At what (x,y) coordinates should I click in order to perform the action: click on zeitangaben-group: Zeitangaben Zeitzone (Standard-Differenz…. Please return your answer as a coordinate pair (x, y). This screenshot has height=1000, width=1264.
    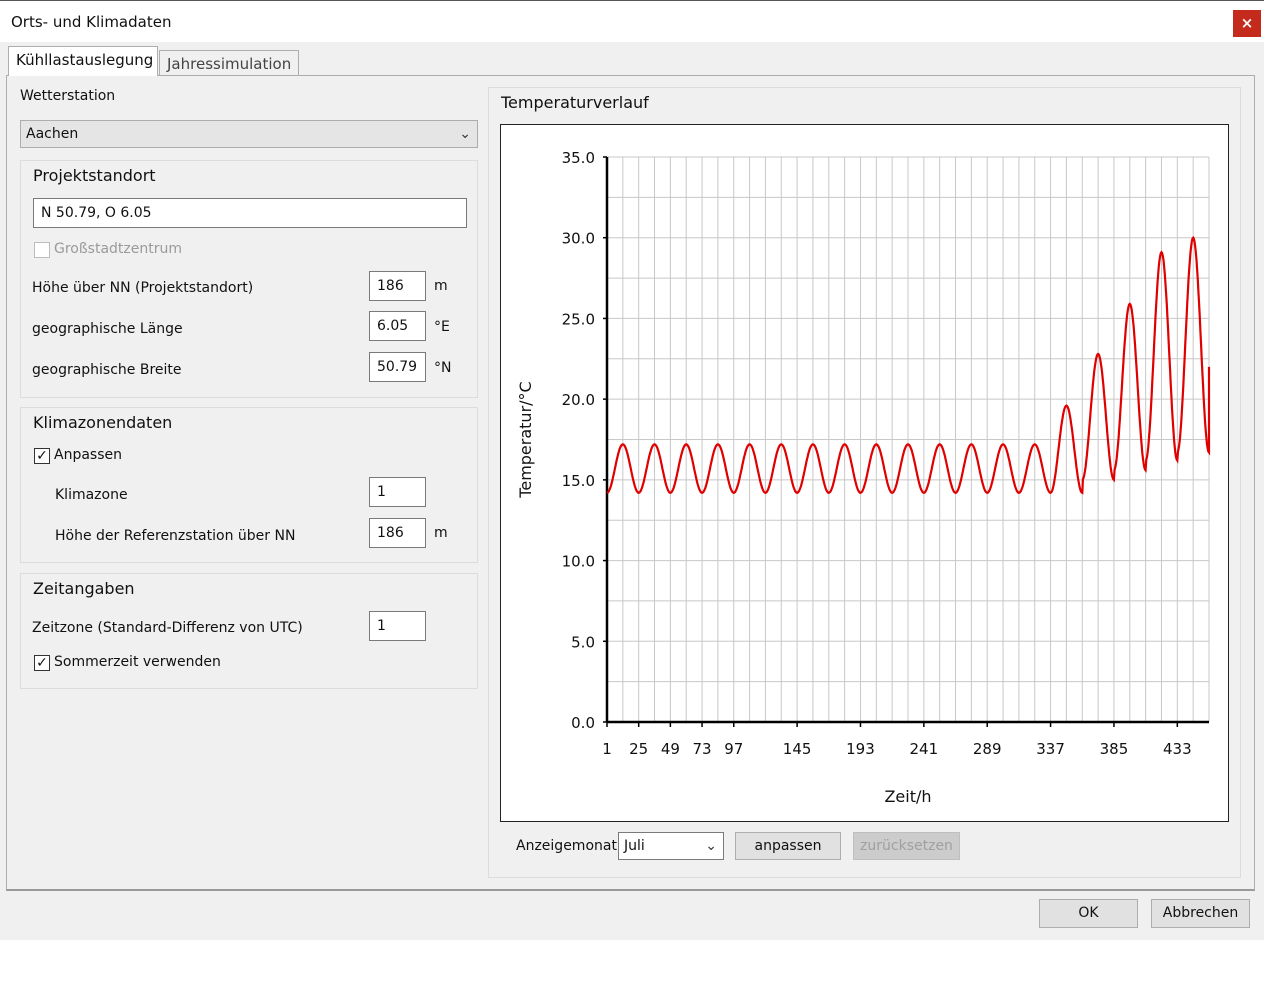
    Looking at the image, I should click on (249, 631).